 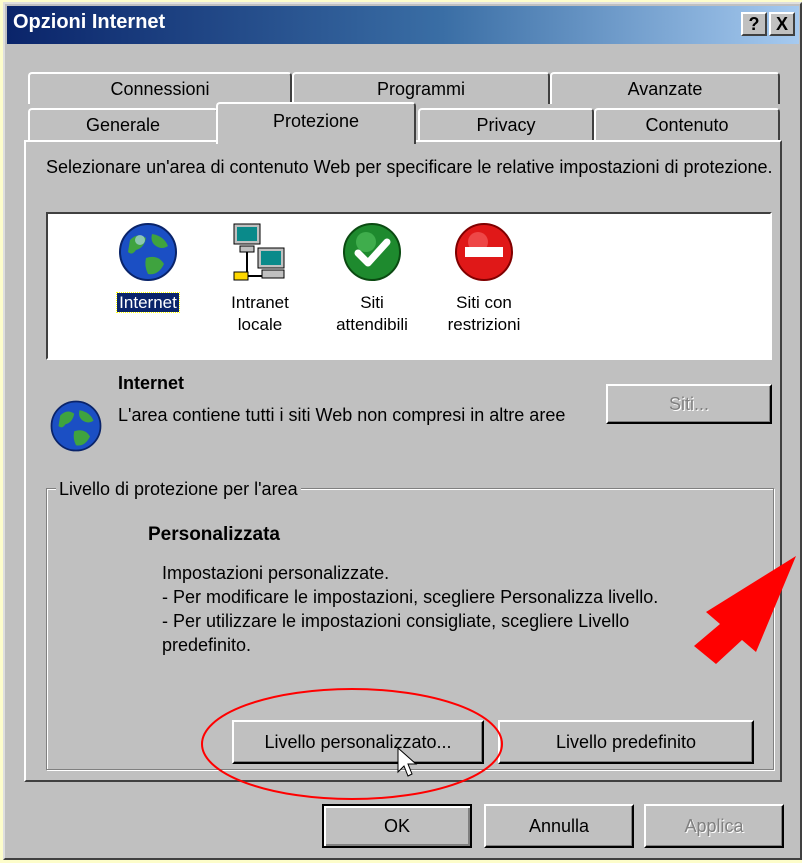 I want to click on mouse-cursor-icon, so click(x=407, y=761).